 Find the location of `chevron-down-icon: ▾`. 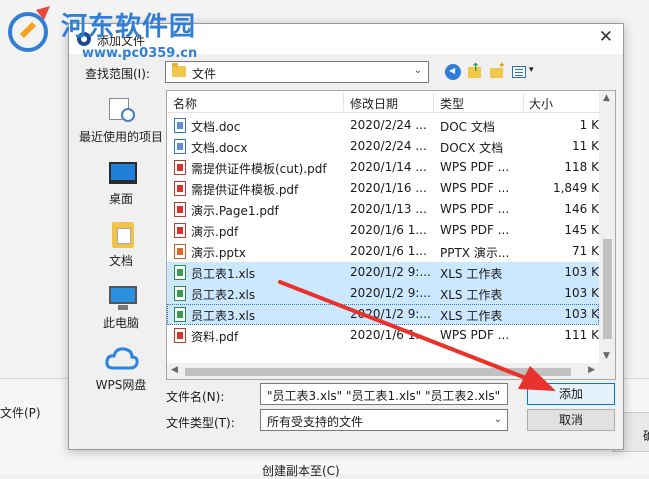

chevron-down-icon: ▾ is located at coordinates (531, 70).